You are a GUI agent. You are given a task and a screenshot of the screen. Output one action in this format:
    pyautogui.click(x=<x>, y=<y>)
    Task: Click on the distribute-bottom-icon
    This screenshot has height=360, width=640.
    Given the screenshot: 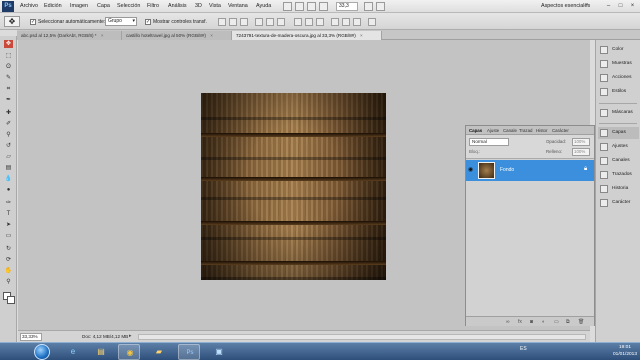 What is the action you would take?
    pyautogui.click(x=320, y=22)
    